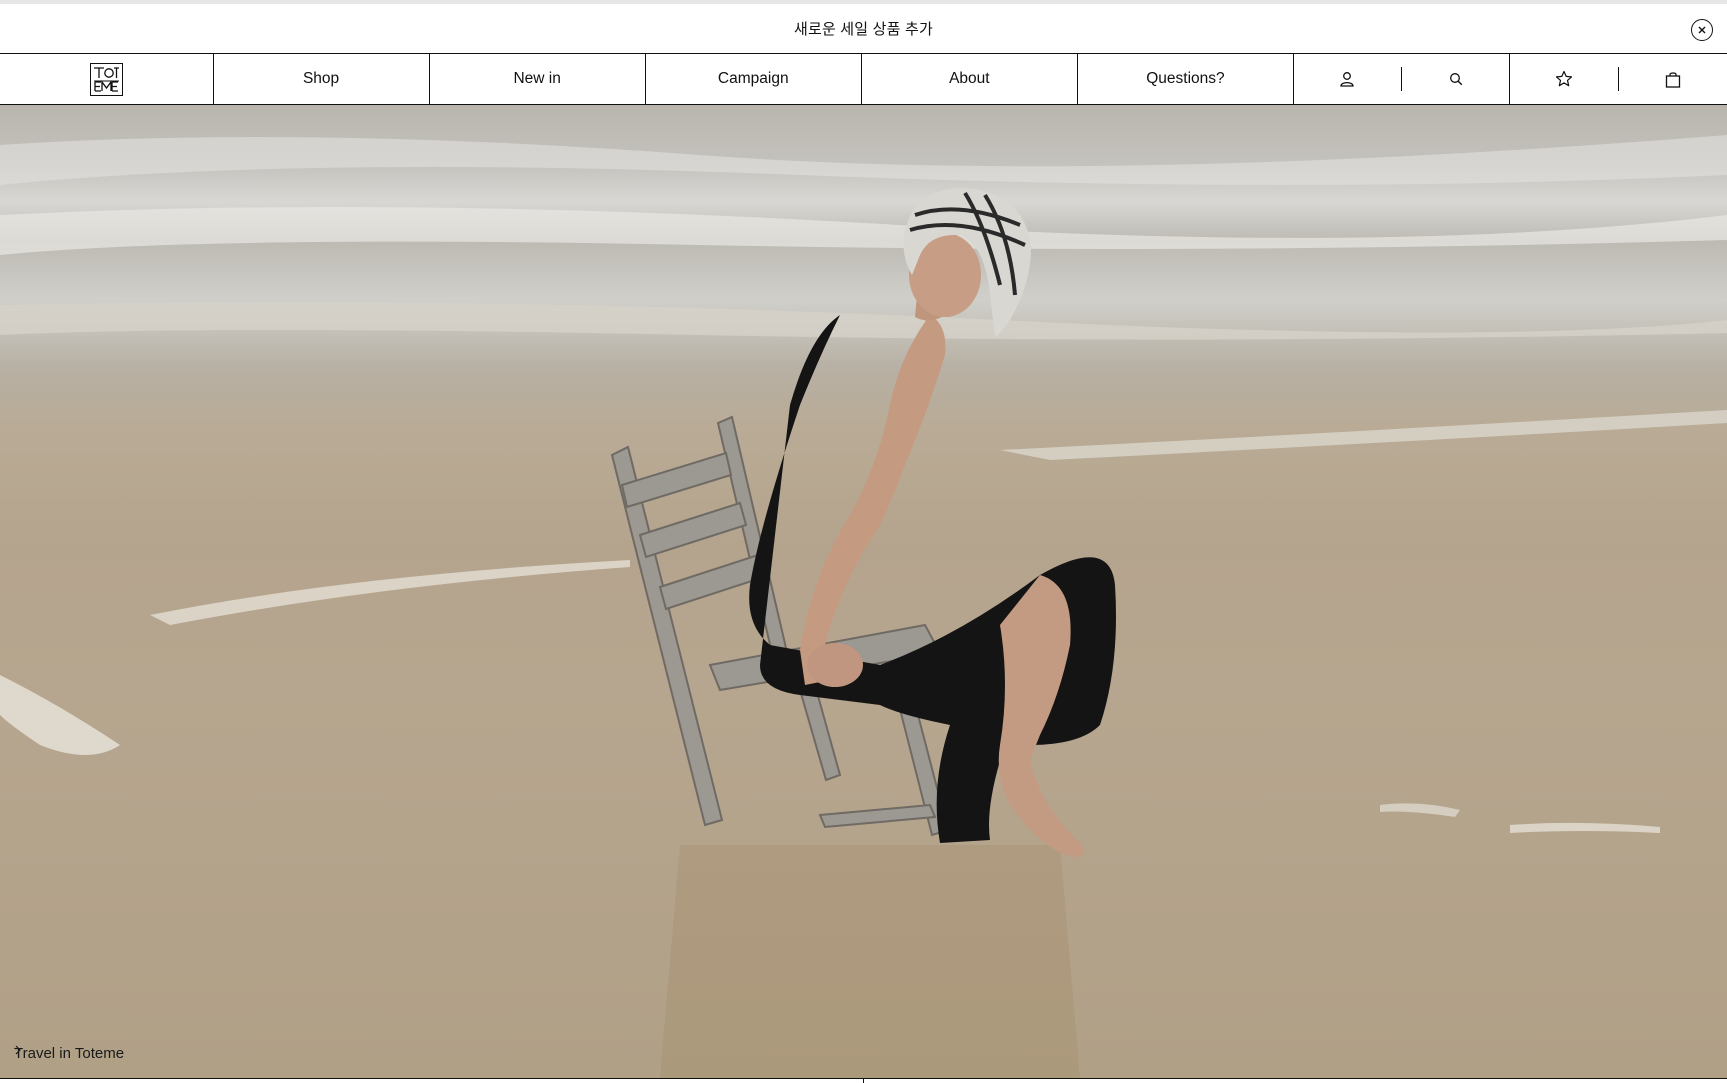  I want to click on campaign-caption-link: Travel in Toteme, so click(69, 1053).